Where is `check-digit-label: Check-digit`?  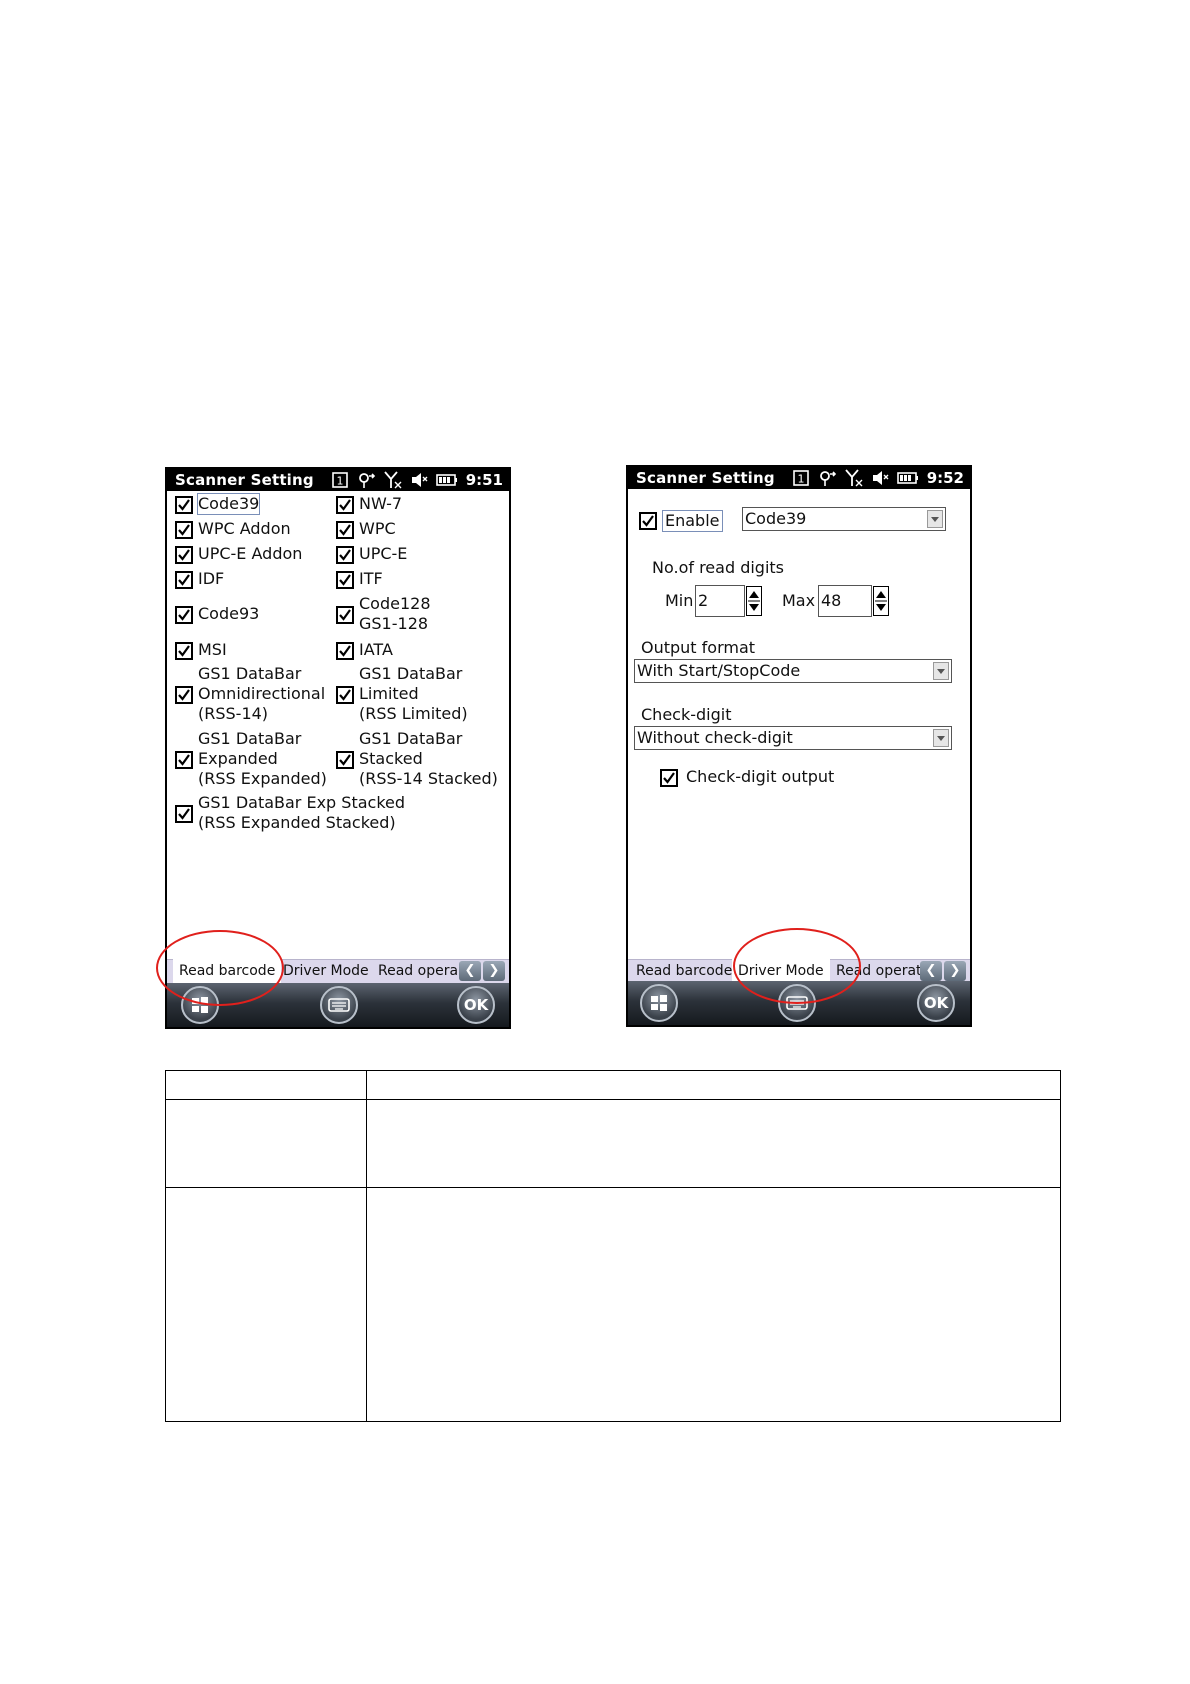 check-digit-label: Check-digit is located at coordinates (686, 714).